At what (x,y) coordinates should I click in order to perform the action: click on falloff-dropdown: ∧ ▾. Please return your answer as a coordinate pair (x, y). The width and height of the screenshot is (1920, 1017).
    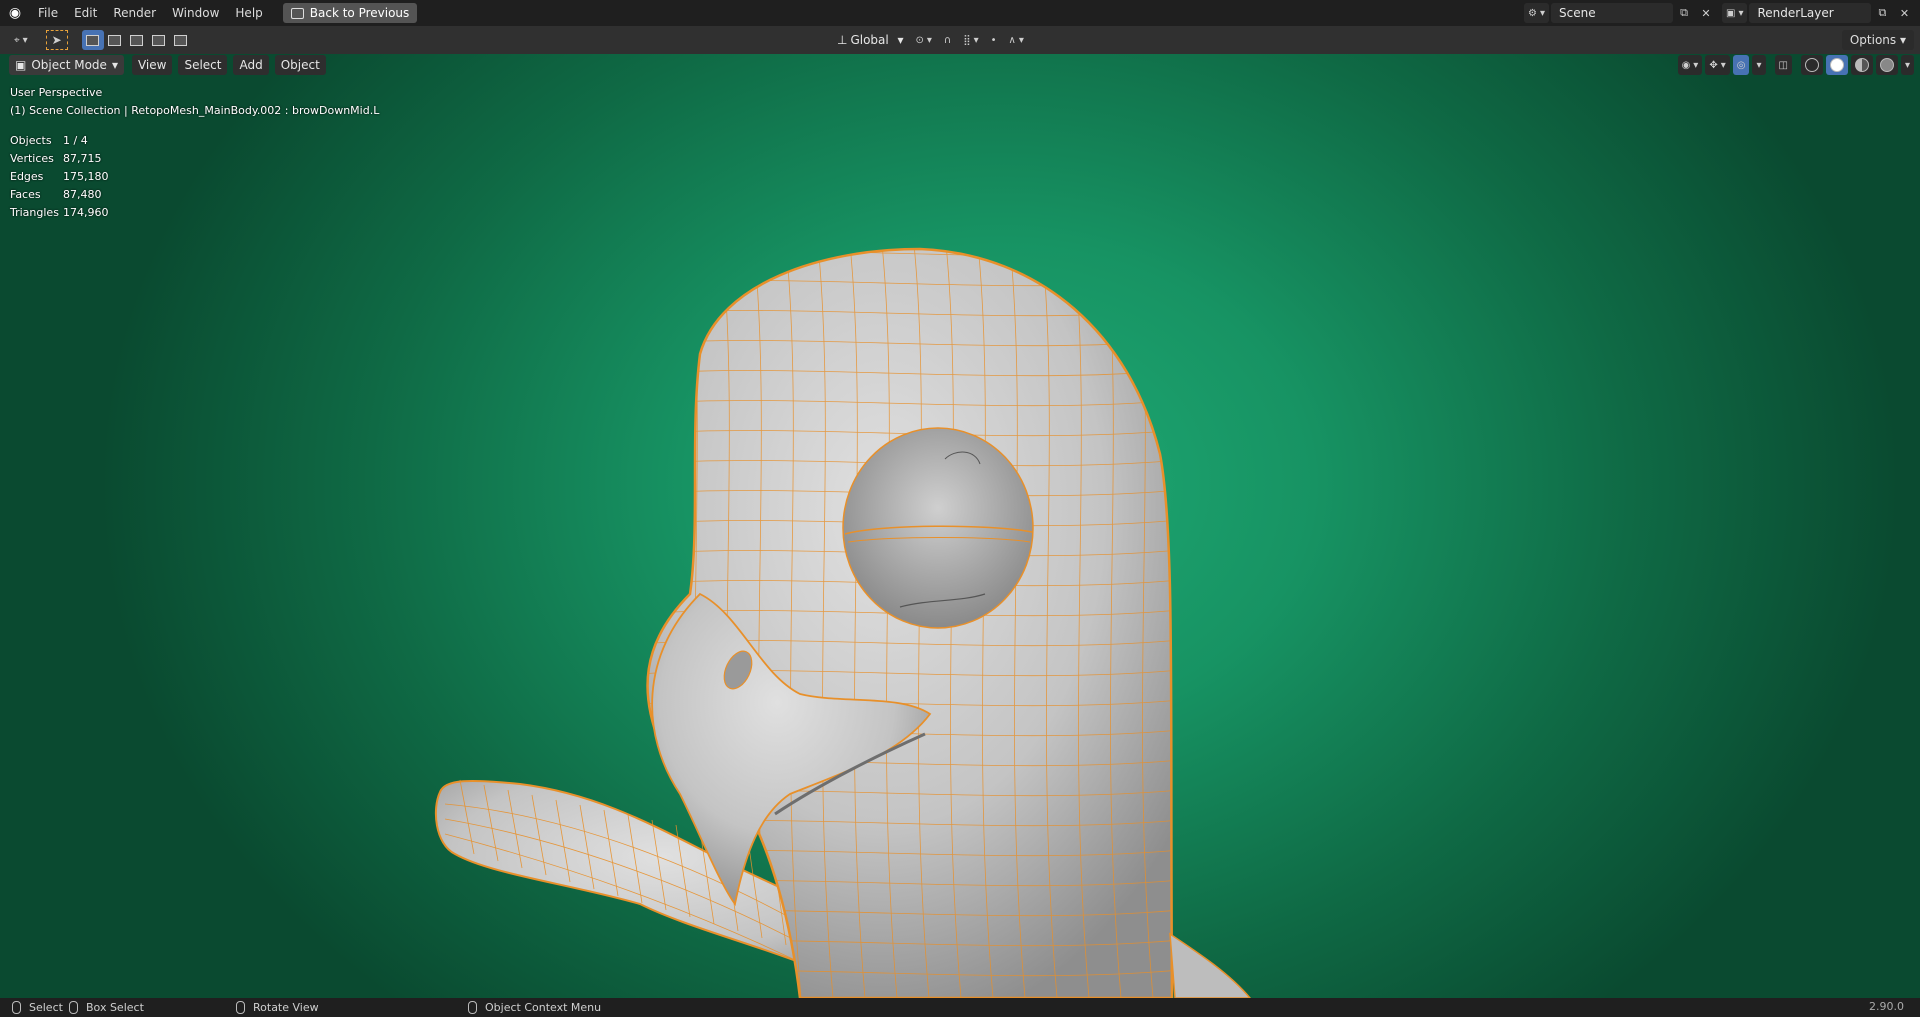
    Looking at the image, I should click on (1016, 40).